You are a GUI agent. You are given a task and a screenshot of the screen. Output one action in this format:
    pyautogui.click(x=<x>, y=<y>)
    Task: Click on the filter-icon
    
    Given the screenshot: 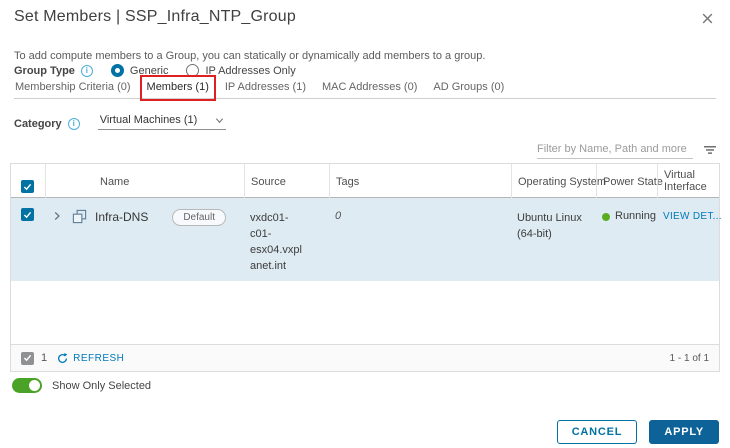 What is the action you would take?
    pyautogui.click(x=710, y=152)
    